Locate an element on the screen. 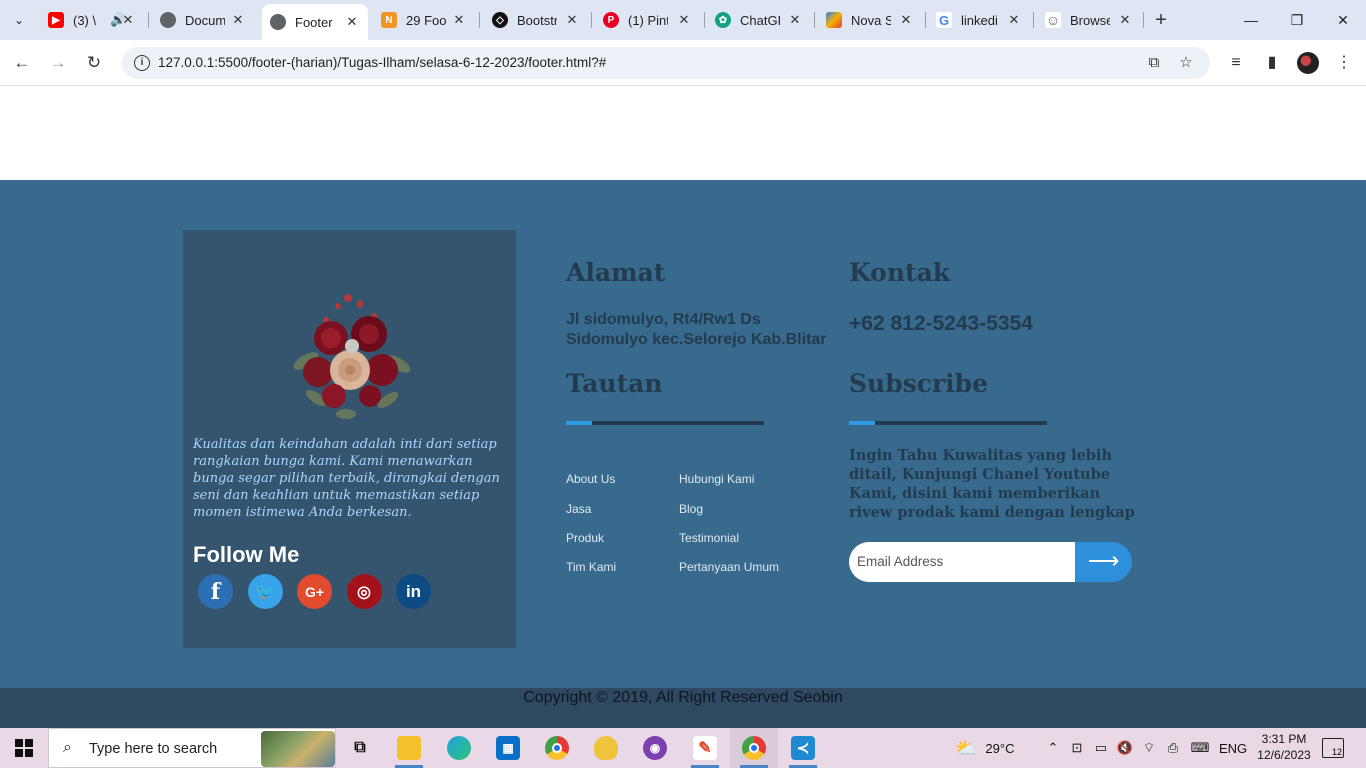 This screenshot has width=1366, height=768. chrome-active-button is located at coordinates (754, 748).